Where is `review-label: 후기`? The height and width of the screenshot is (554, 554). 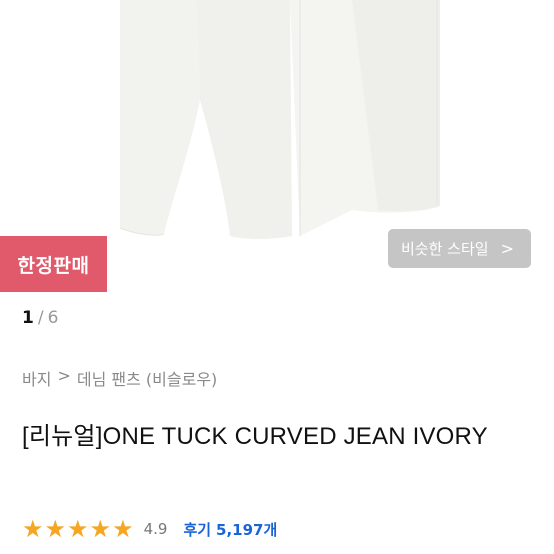
review-label: 후기 is located at coordinates (197, 529).